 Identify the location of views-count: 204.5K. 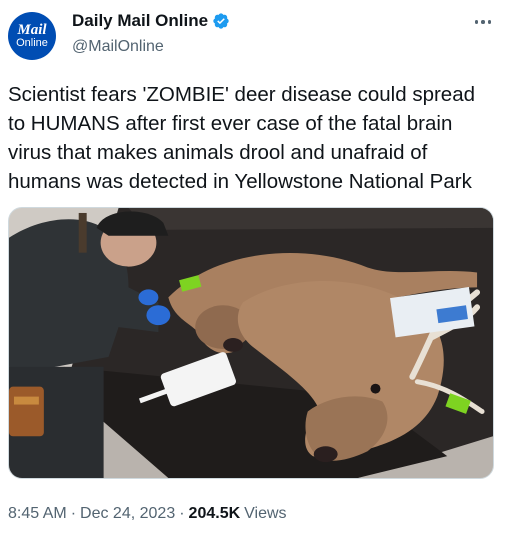
(214, 513).